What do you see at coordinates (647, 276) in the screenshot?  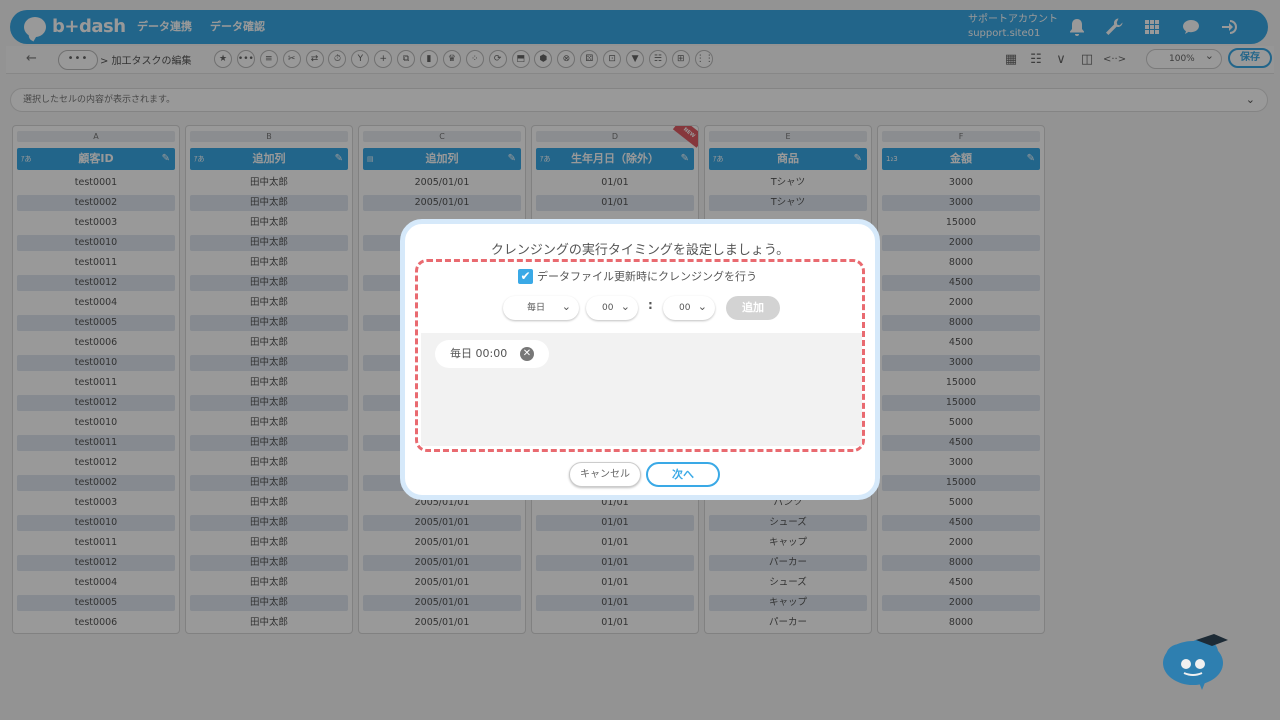 I see `checkbox-label: データファイル更新時にクレンジングを行う` at bounding box center [647, 276].